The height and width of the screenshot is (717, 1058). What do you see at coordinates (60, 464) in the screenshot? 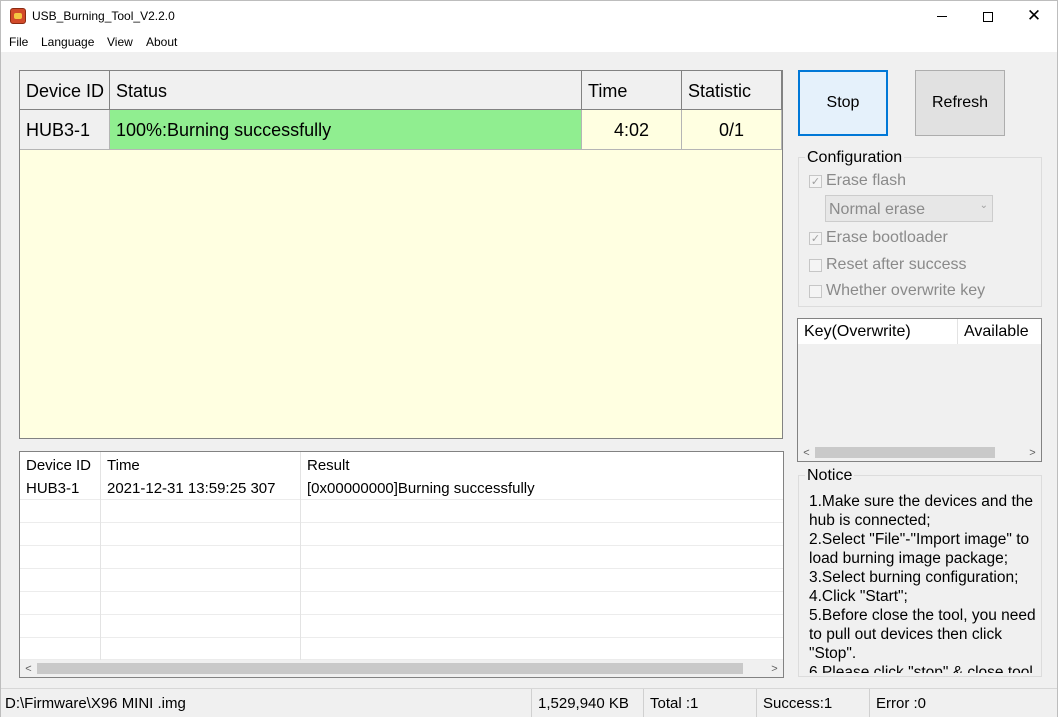
I see `log-column-device-id: Device ID` at bounding box center [60, 464].